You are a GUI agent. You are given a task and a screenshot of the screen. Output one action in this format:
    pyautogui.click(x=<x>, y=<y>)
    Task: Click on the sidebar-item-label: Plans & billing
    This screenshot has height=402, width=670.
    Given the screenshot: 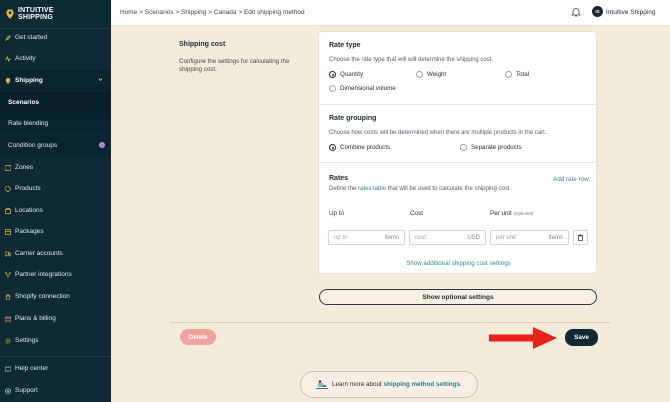 What is the action you would take?
    pyautogui.click(x=35, y=318)
    